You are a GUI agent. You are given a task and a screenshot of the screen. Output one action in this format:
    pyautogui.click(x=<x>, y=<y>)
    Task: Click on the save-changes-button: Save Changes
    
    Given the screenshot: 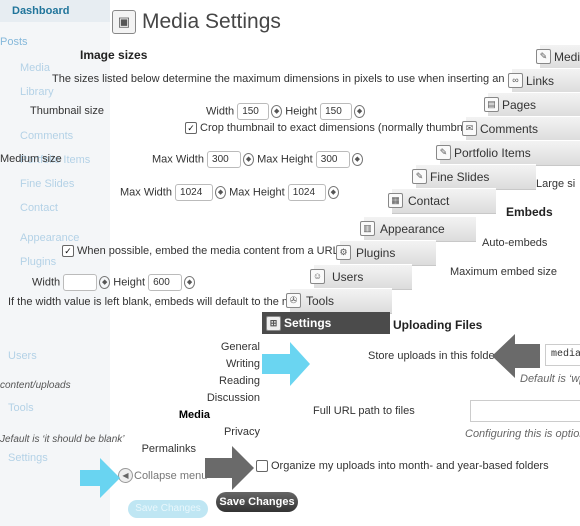 What is the action you would take?
    pyautogui.click(x=257, y=502)
    